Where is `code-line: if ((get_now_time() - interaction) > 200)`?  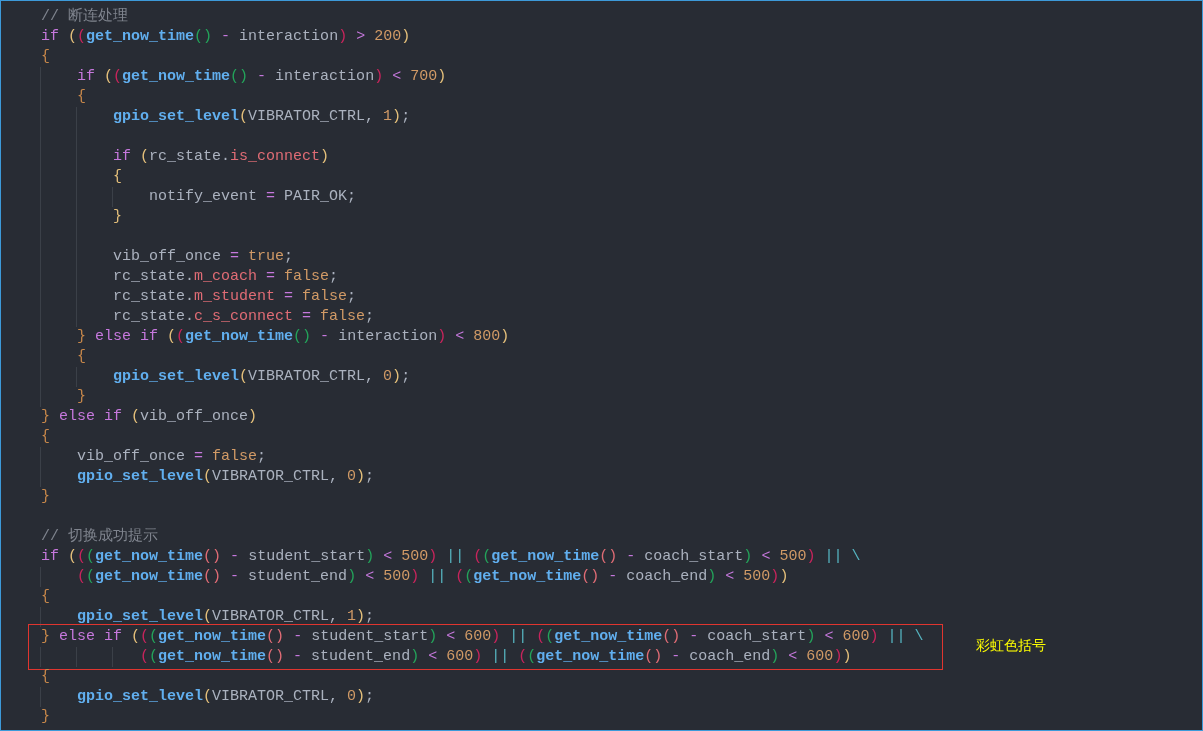 code-line: if ((get_now_time() - interaction) > 200) is located at coordinates (226, 36).